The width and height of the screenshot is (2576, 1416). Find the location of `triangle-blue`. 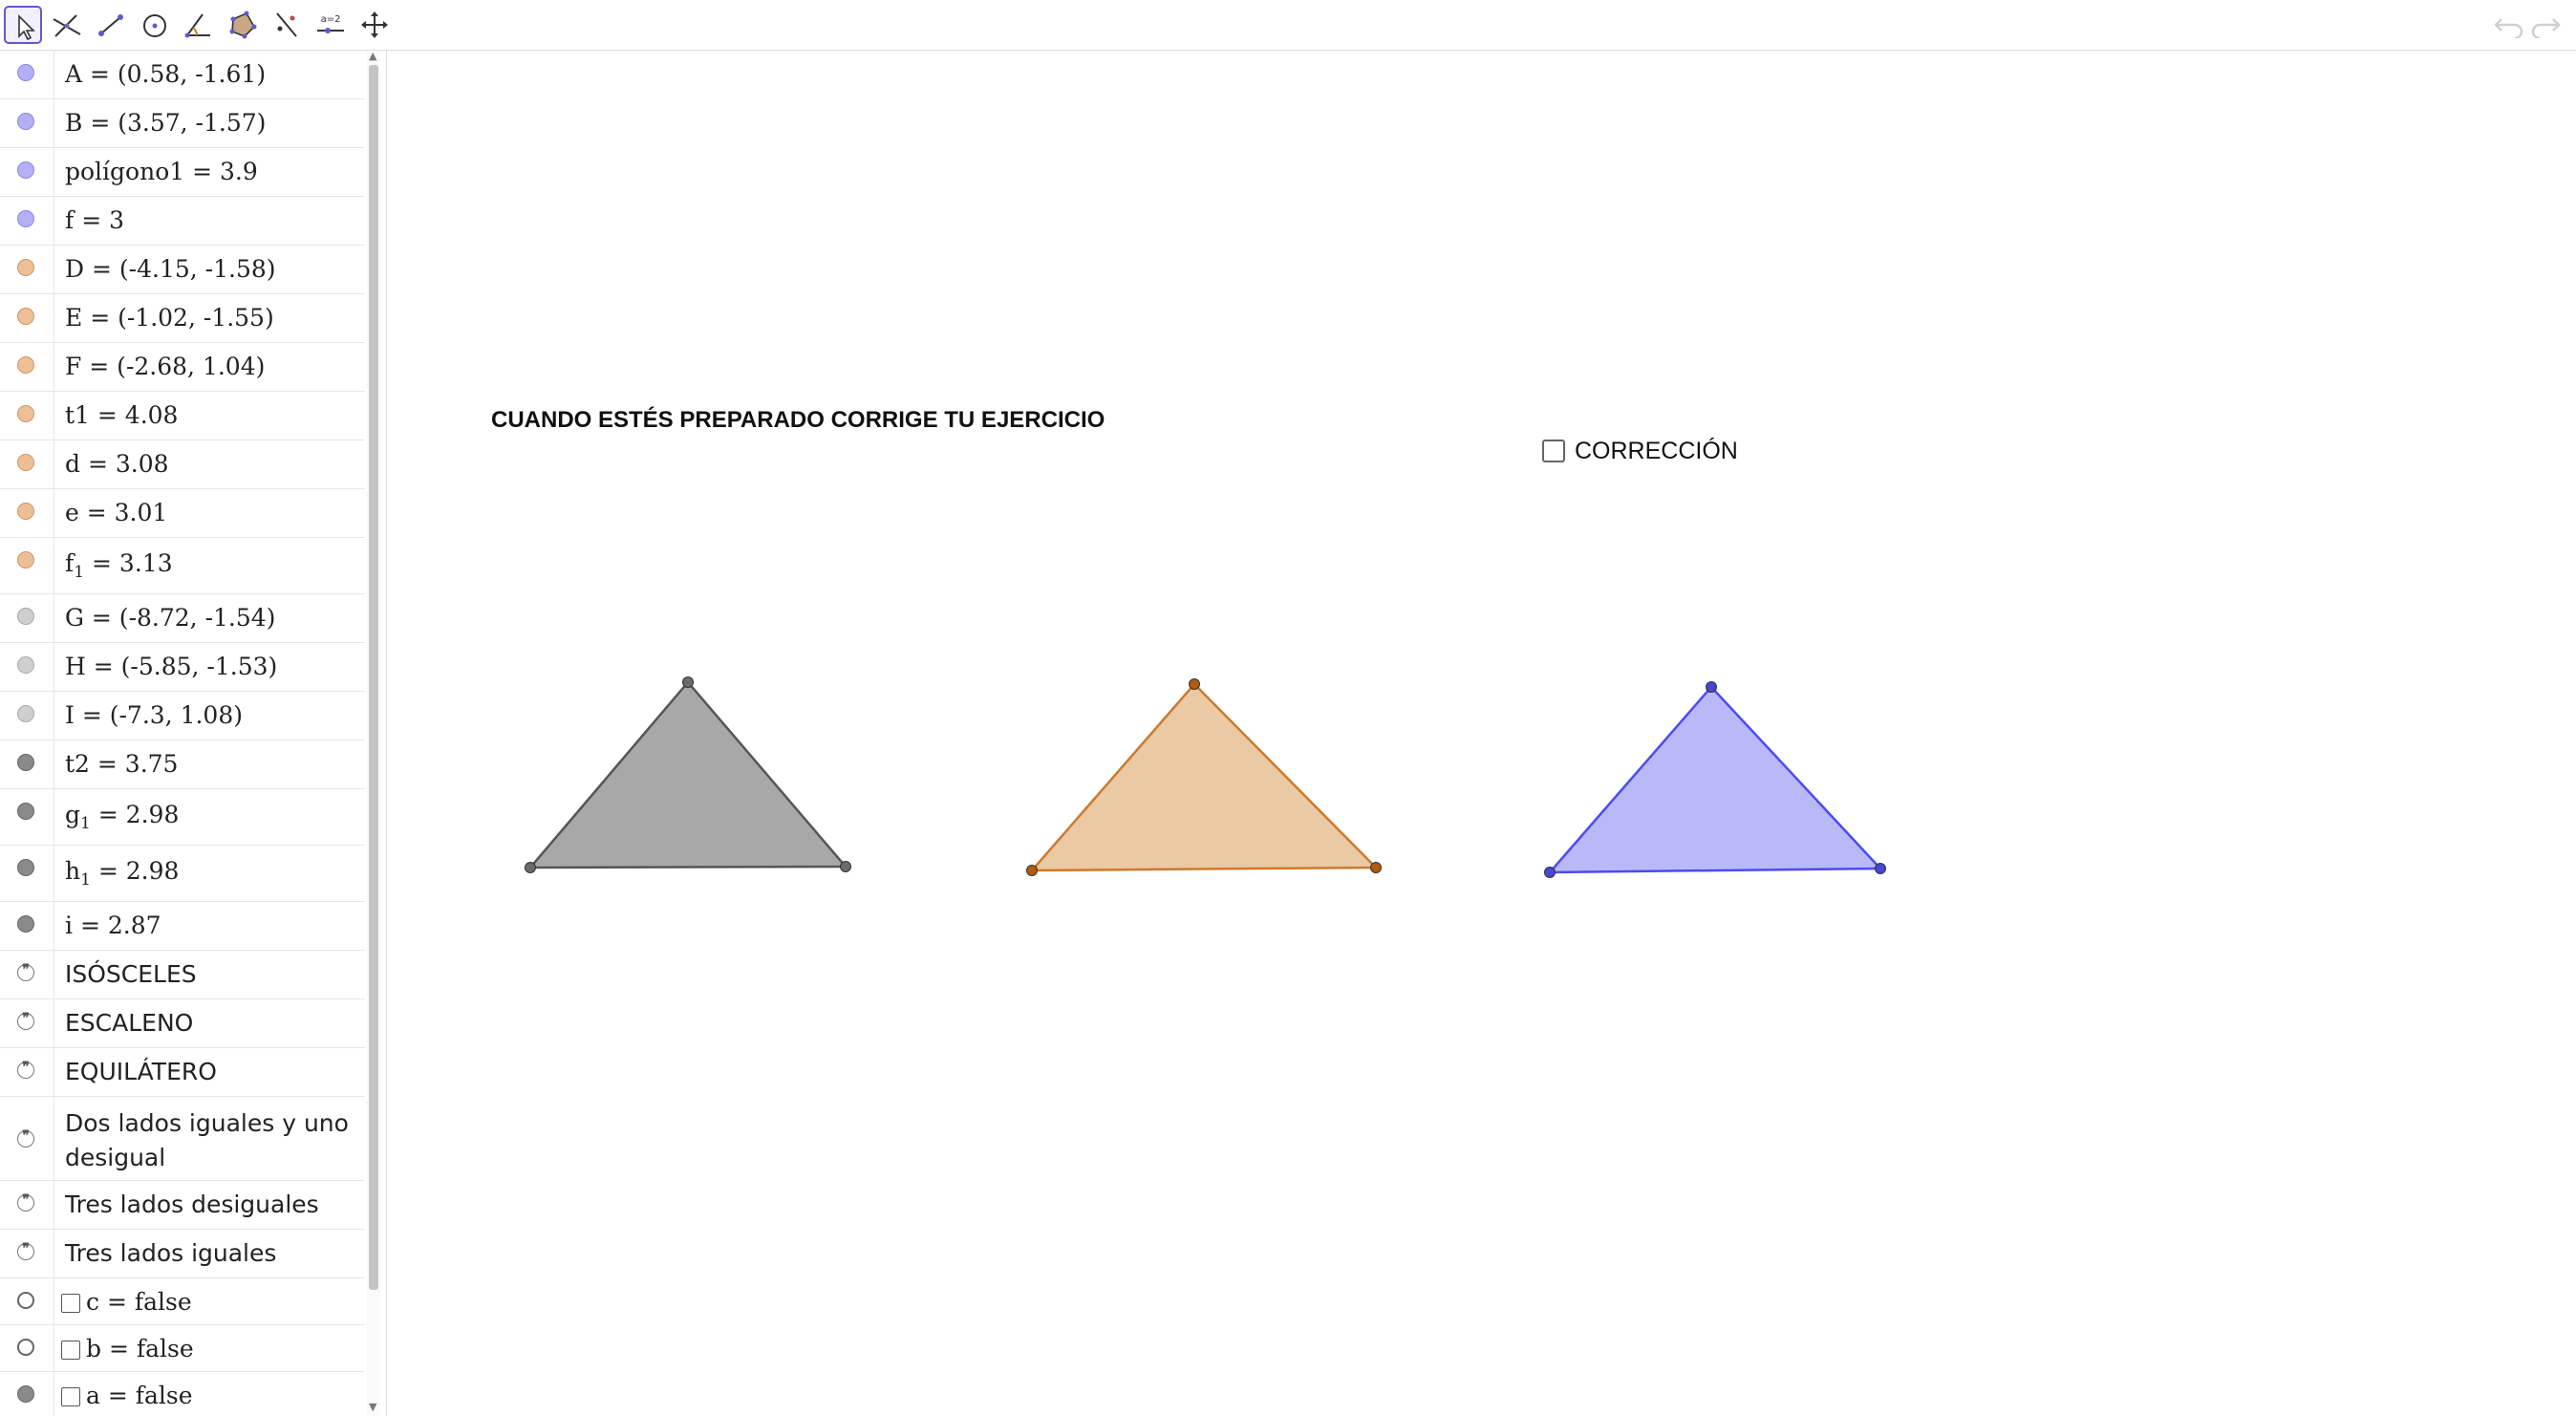

triangle-blue is located at coordinates (1715, 780).